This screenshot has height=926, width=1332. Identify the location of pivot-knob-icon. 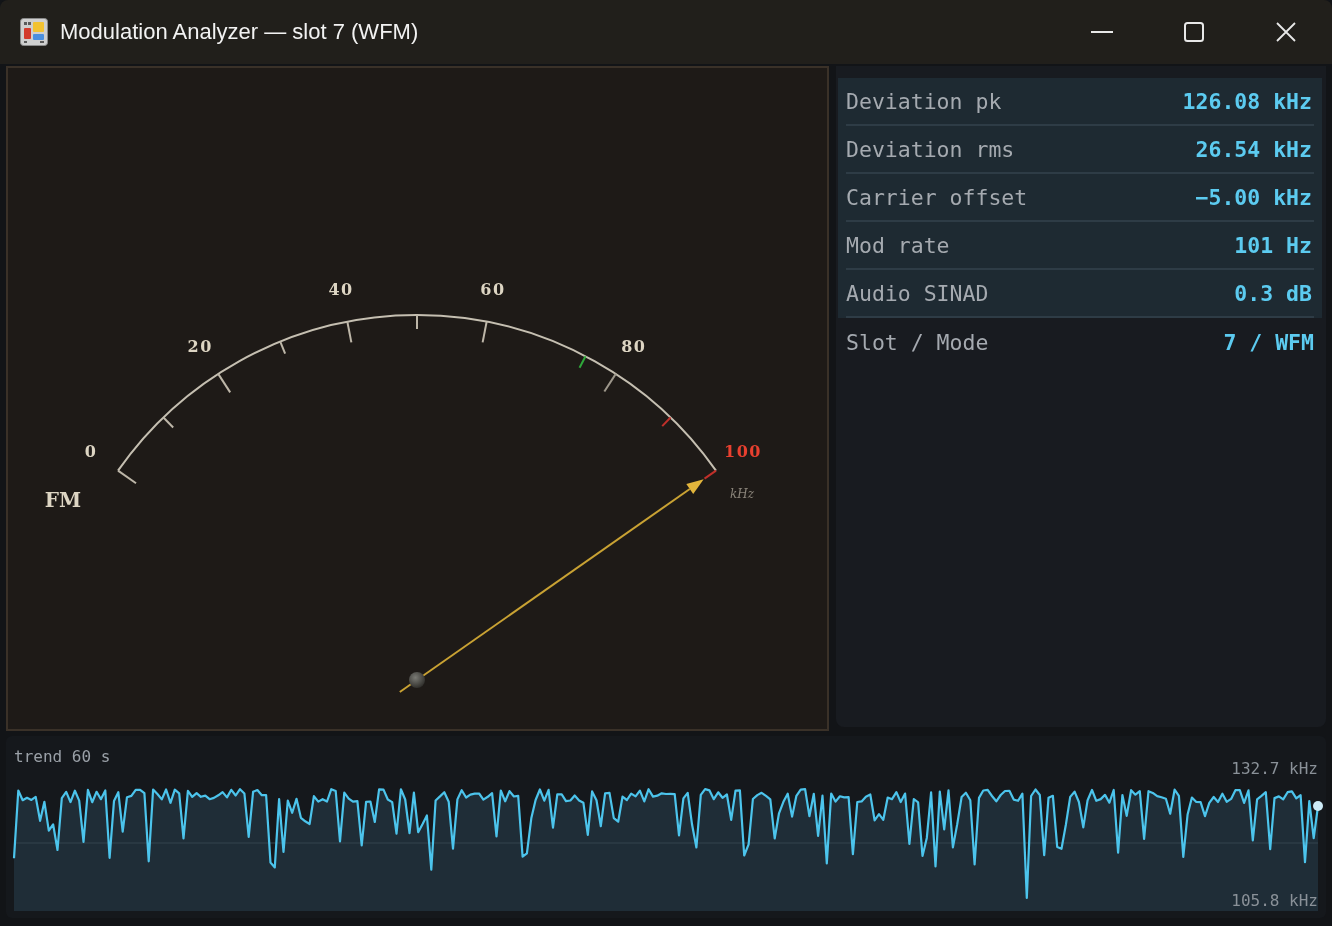
(417, 680).